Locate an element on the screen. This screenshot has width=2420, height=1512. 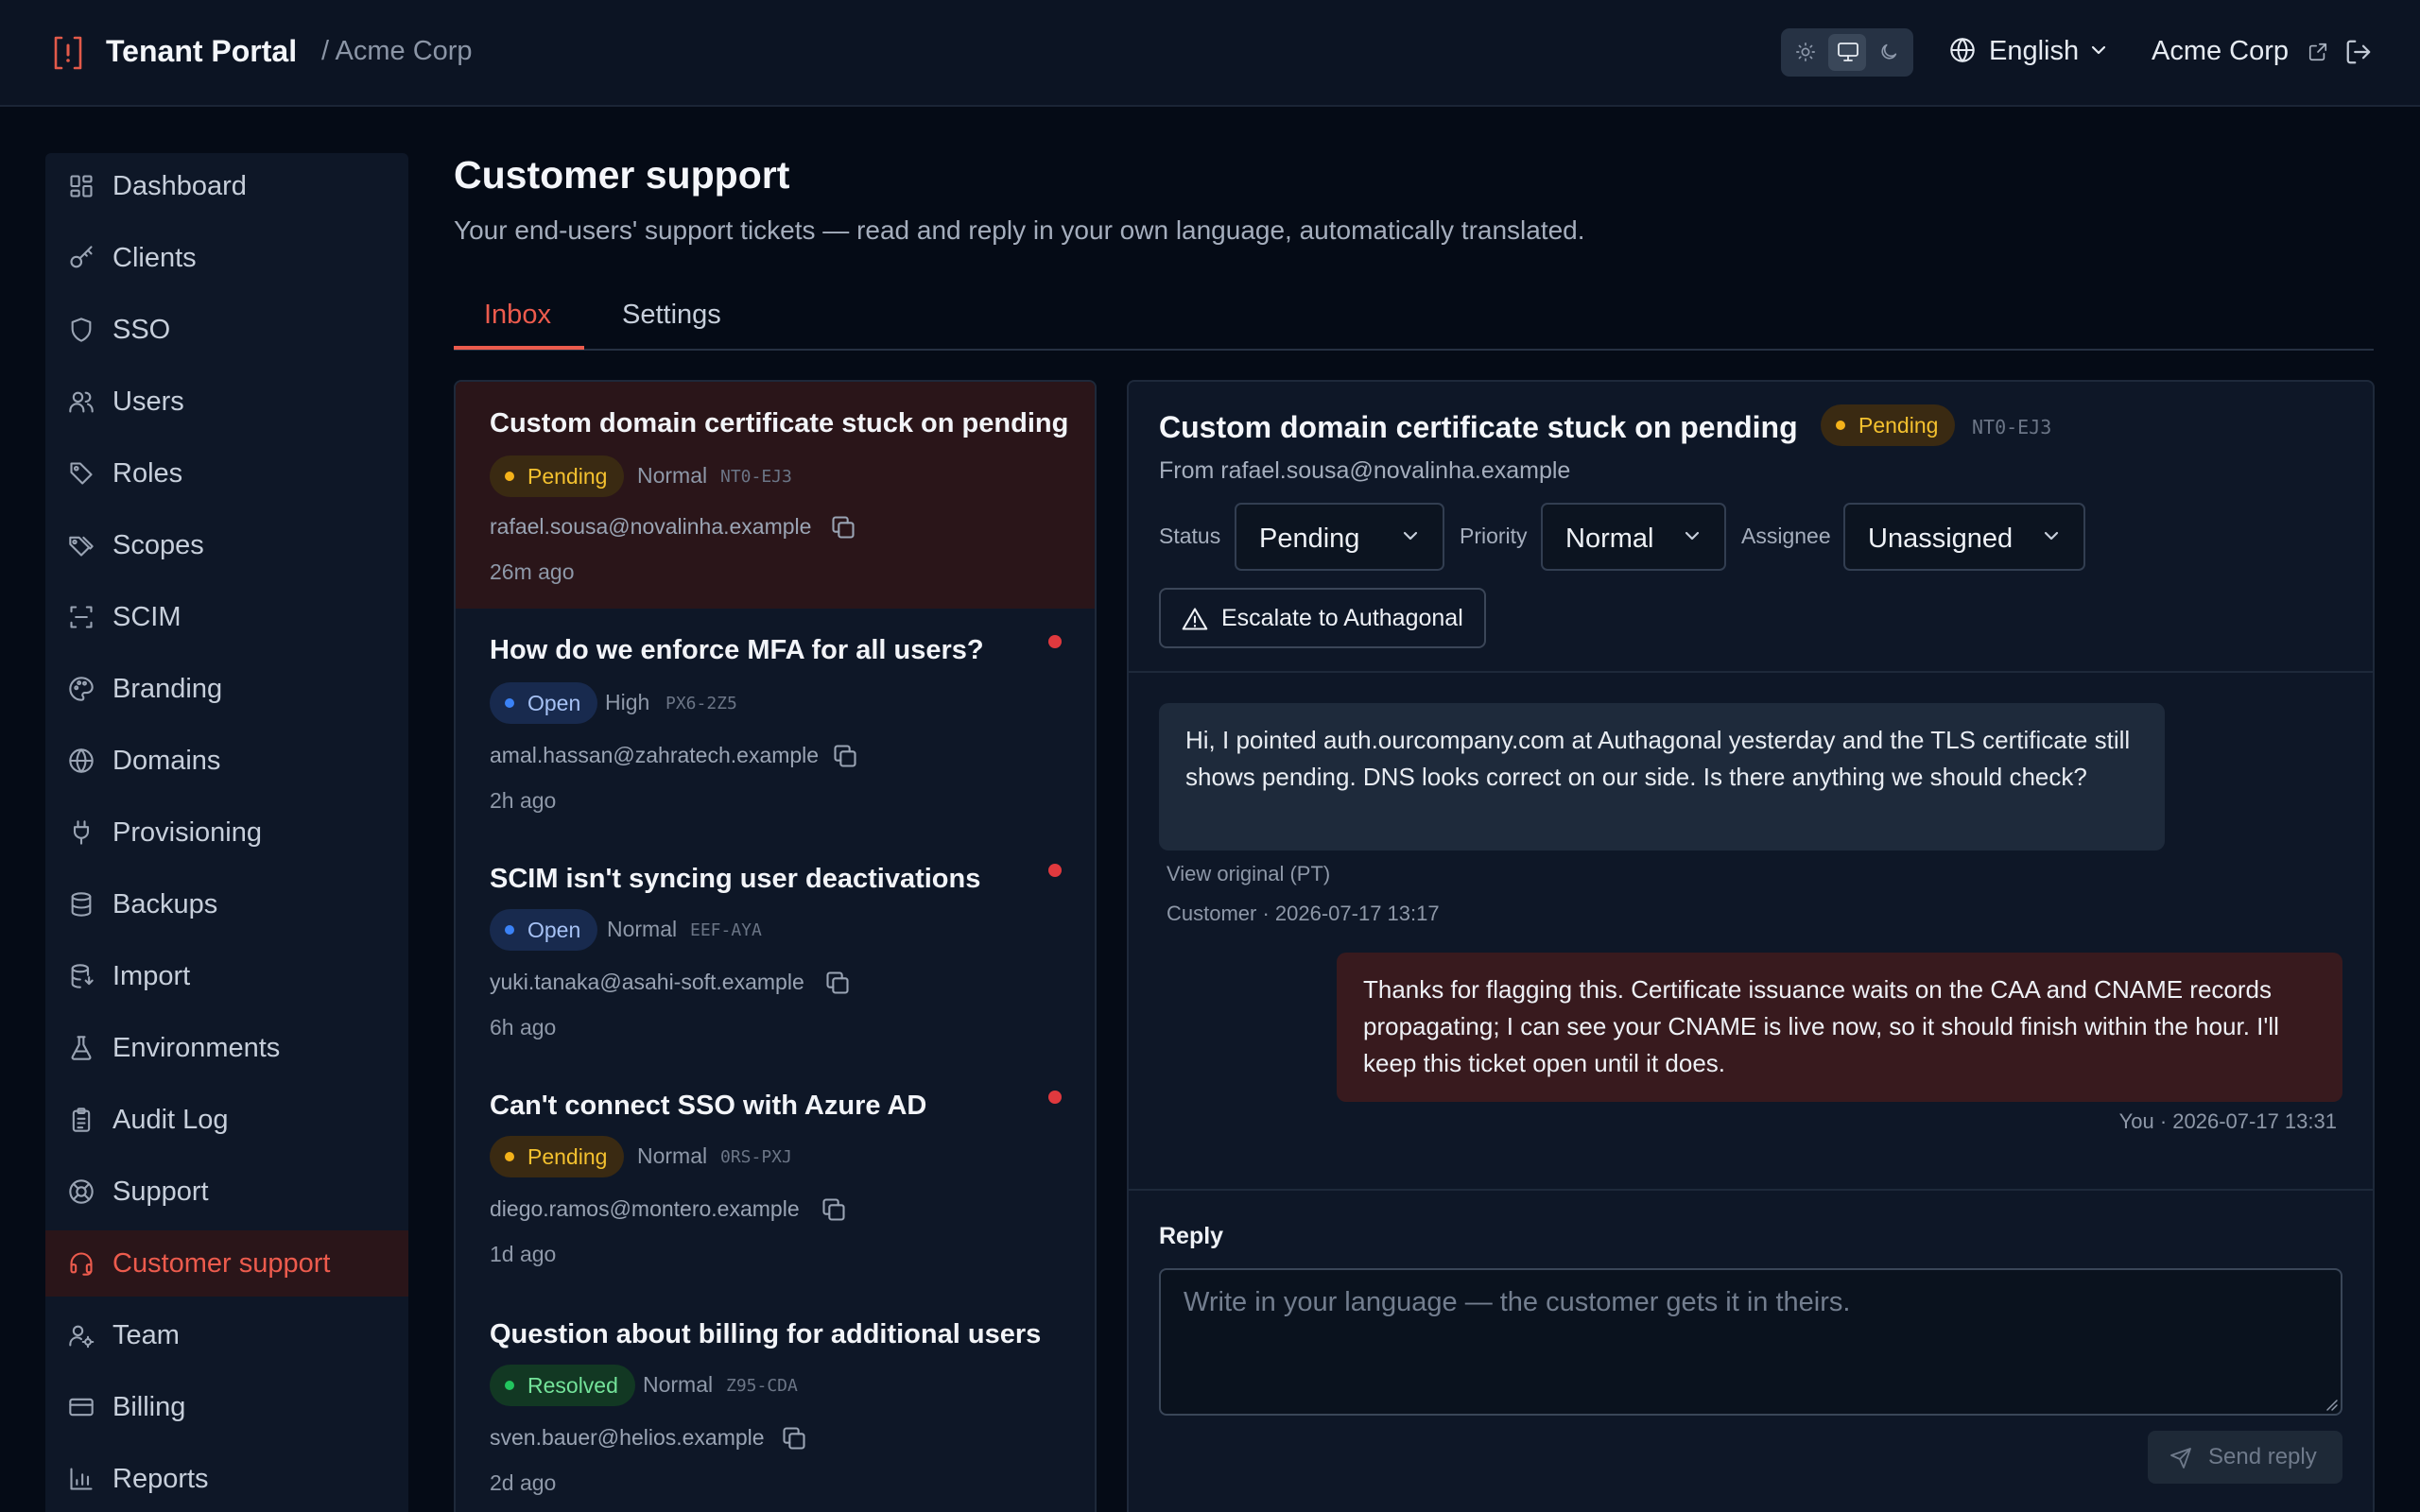
sidebar-item-roles: Roles is located at coordinates (226, 473).